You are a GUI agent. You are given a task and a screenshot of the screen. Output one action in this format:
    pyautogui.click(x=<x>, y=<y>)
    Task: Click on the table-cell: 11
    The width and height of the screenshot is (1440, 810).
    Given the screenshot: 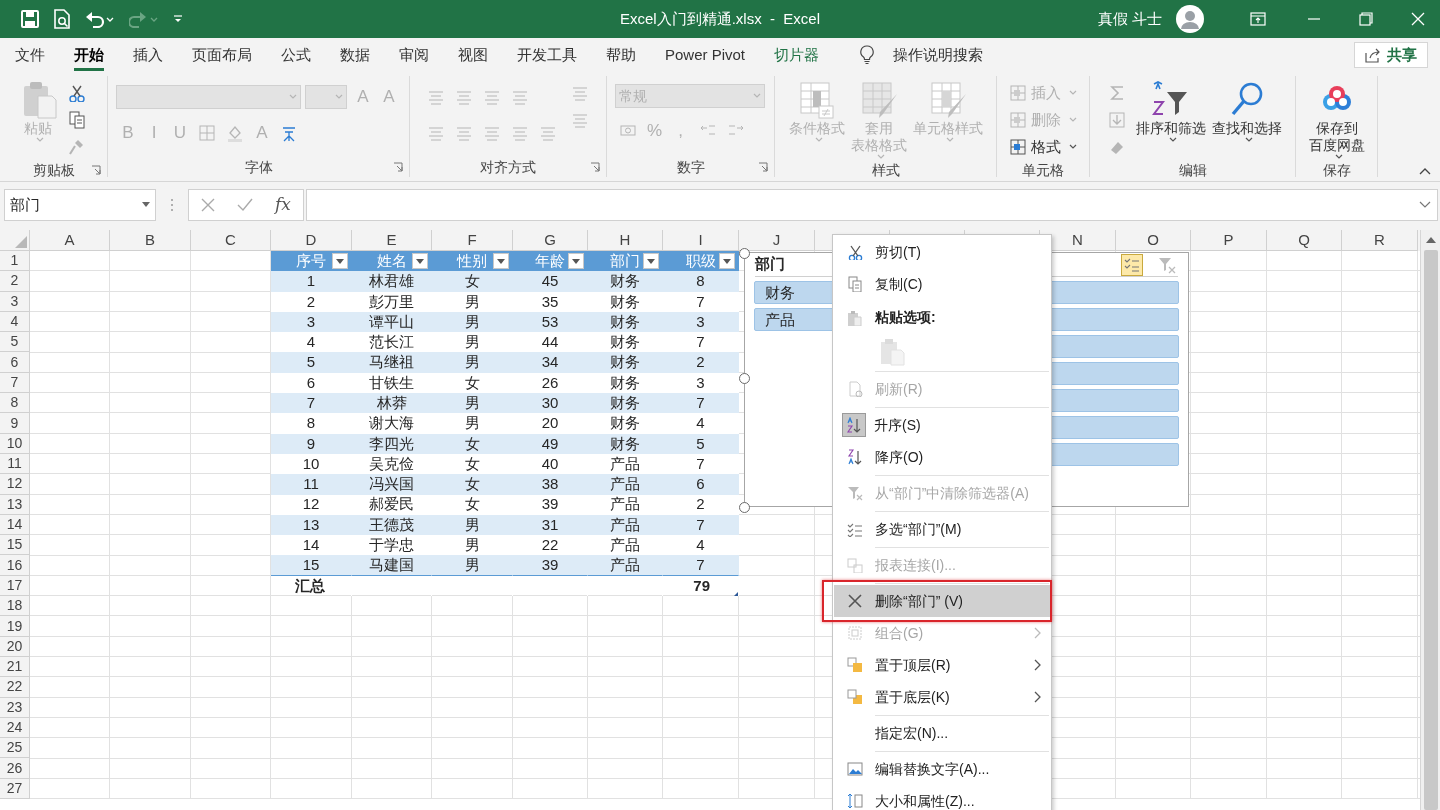 What is the action you would take?
    pyautogui.click(x=311, y=484)
    